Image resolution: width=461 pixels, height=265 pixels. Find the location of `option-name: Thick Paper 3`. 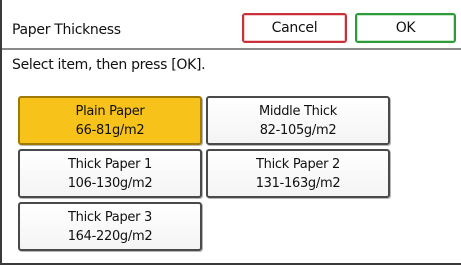

option-name: Thick Paper 3 is located at coordinates (110, 217).